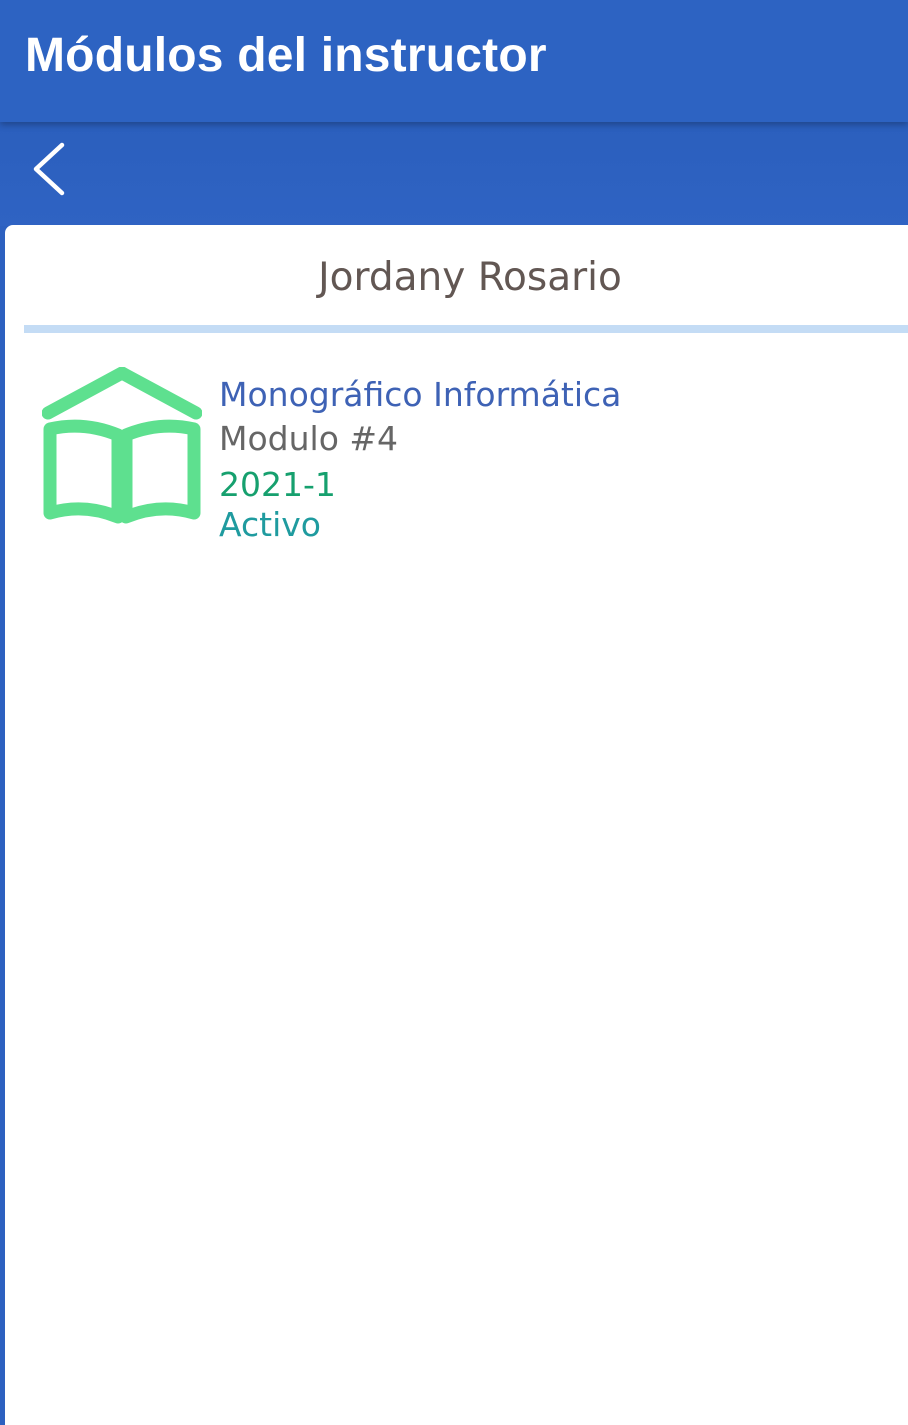 The width and height of the screenshot is (908, 1425). I want to click on book-house-icon, so click(122, 445).